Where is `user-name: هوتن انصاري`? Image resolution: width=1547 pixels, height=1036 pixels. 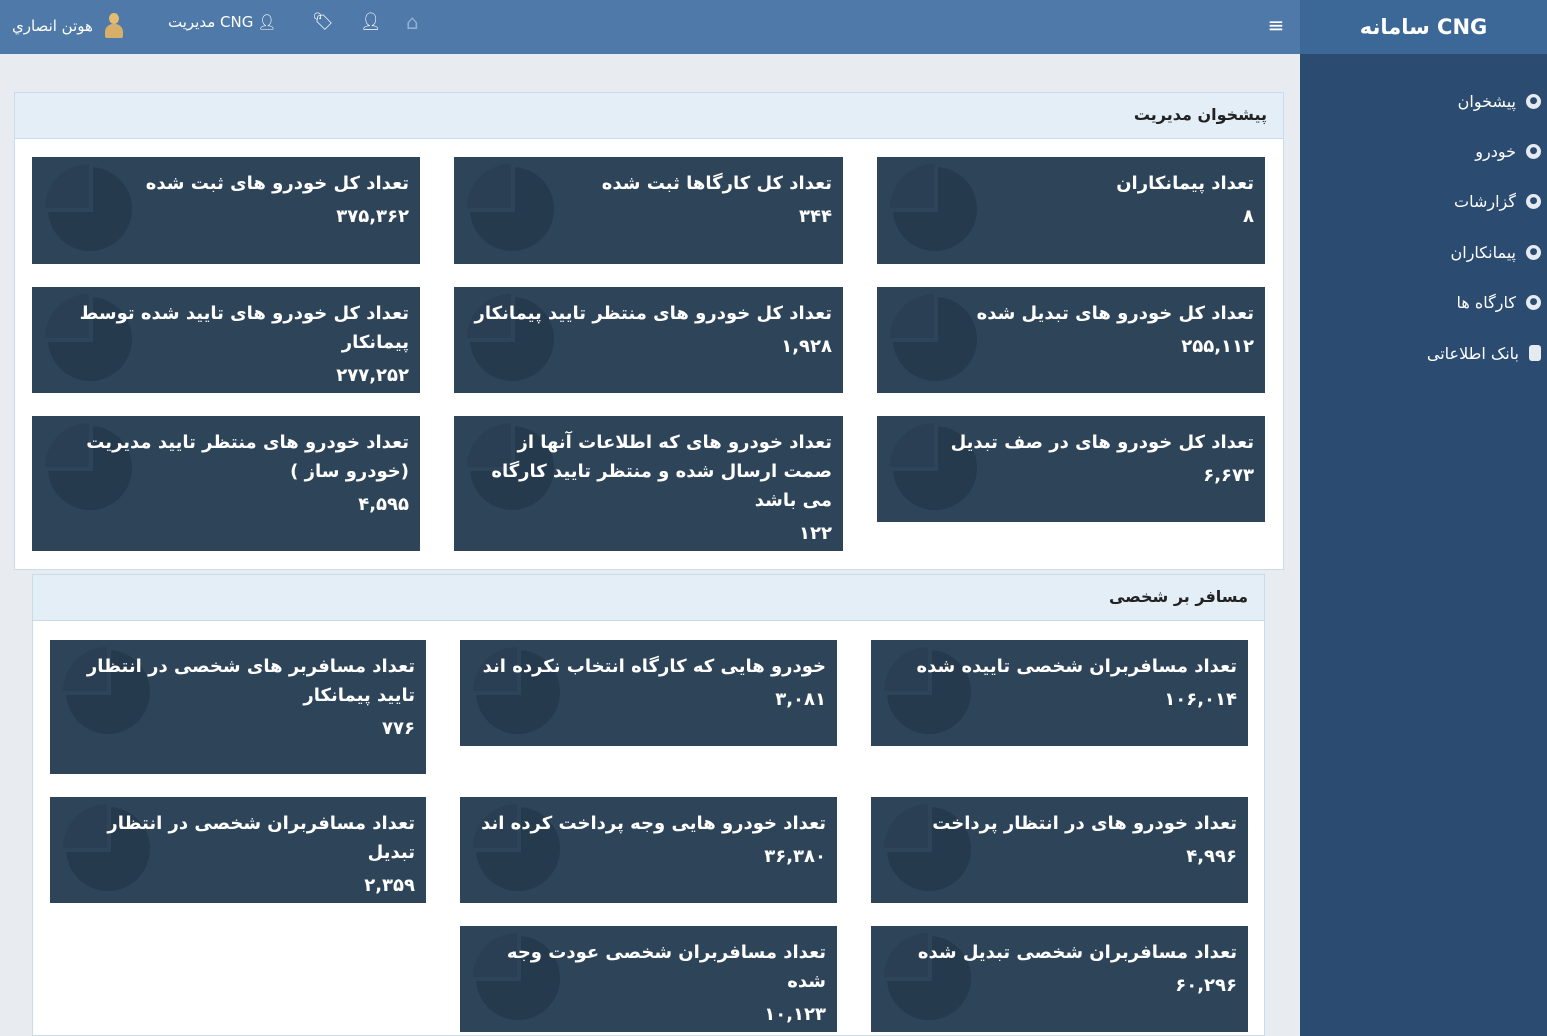 user-name: هوتن انصاري is located at coordinates (52, 26).